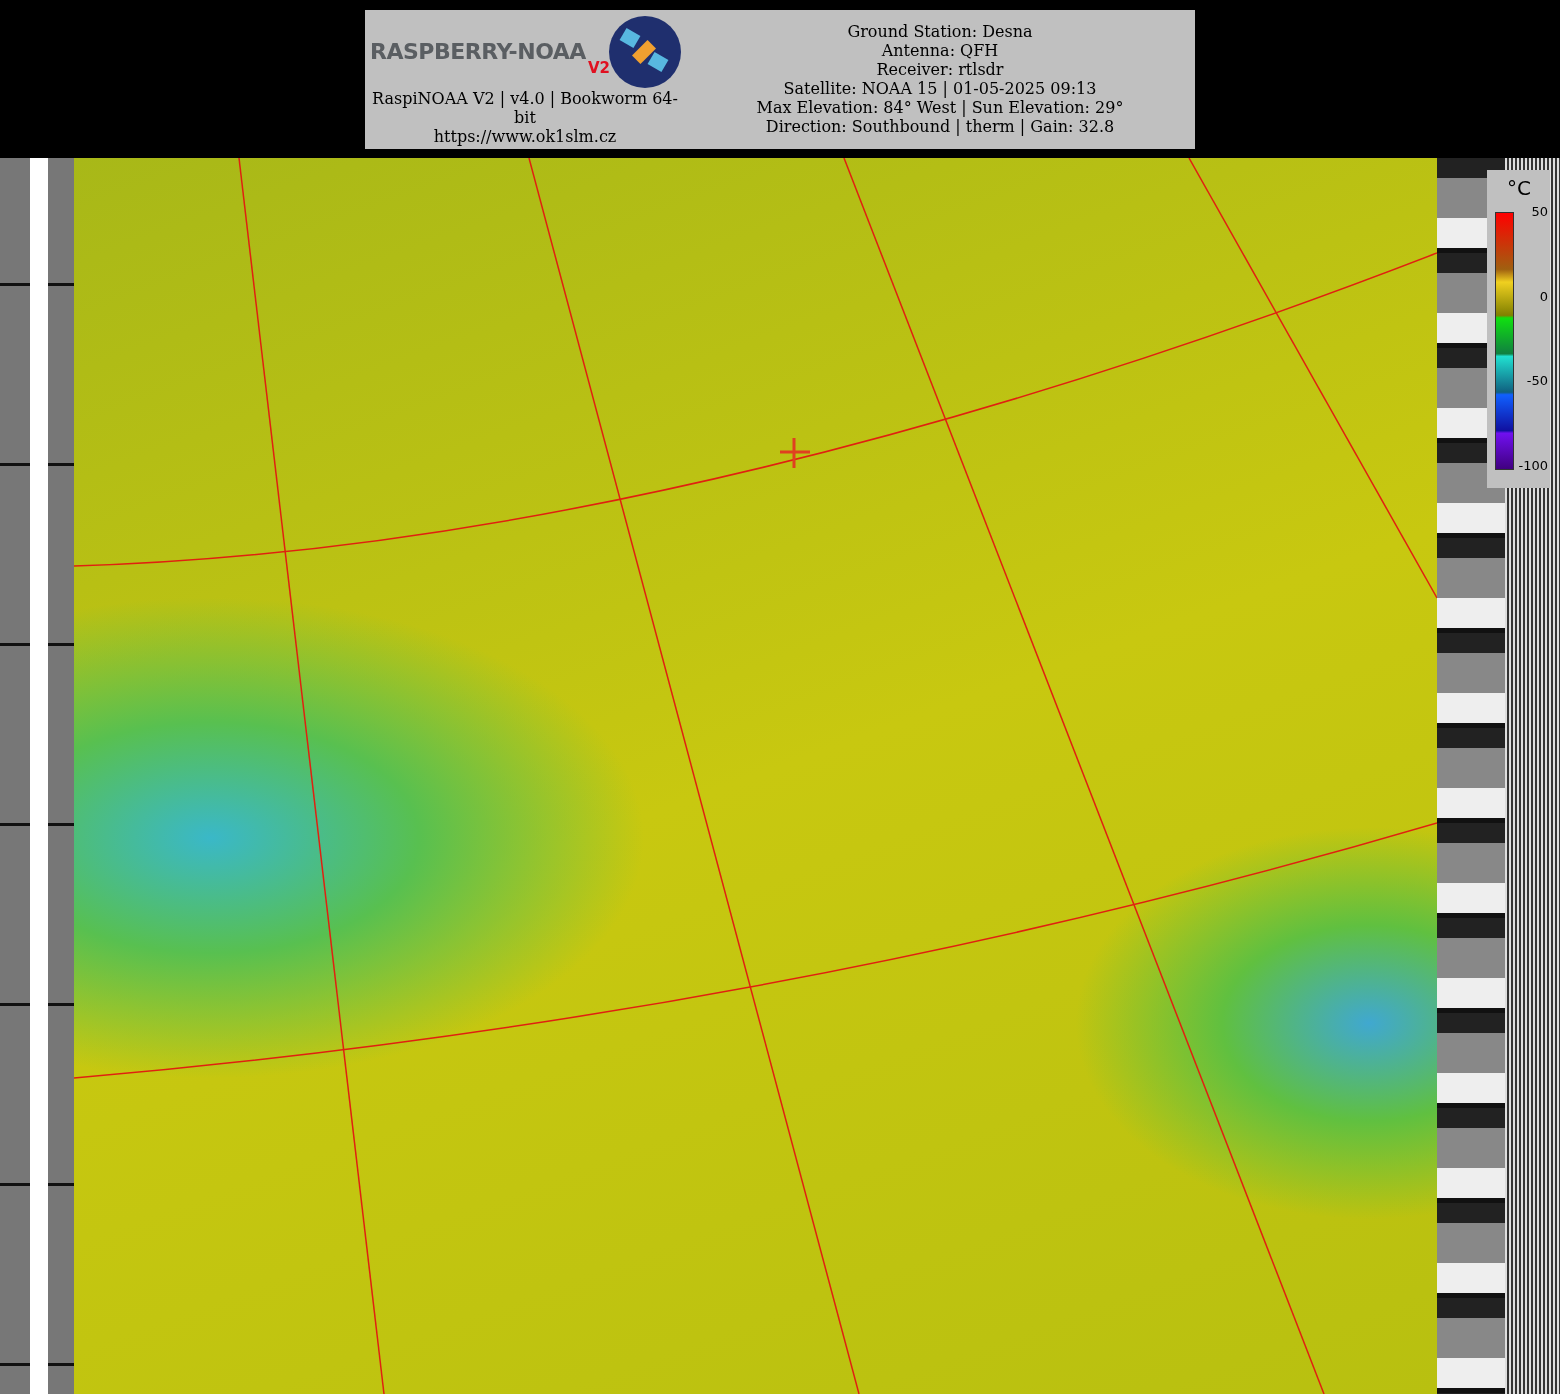 The width and height of the screenshot is (1560, 1394). I want to click on pass-info-line: Max Elevation: 84° West | Sun Elevation: 29°, so click(940, 107).